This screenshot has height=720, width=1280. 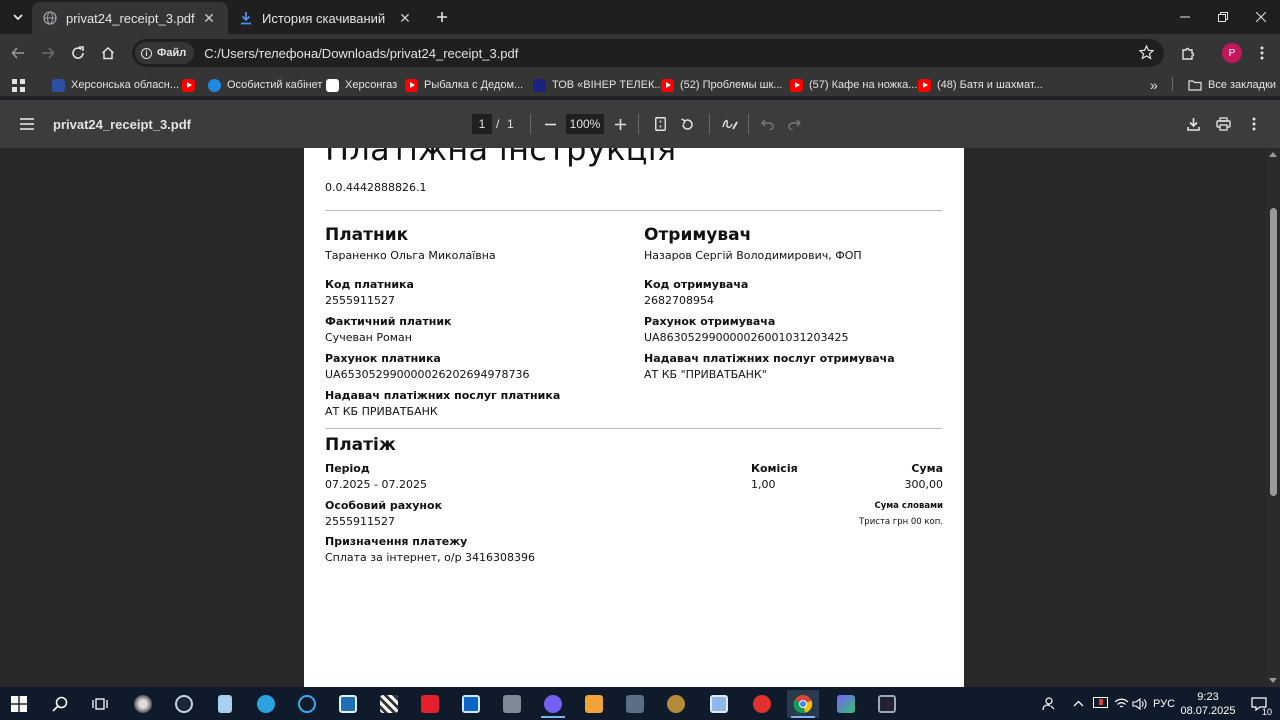 What do you see at coordinates (550, 124) in the screenshot?
I see `zoom-out-button` at bounding box center [550, 124].